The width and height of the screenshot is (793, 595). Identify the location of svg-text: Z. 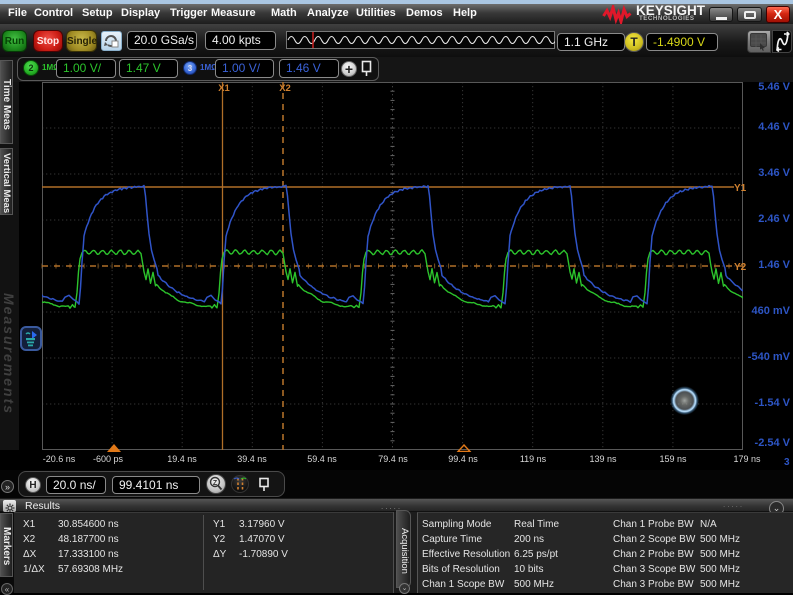
(215, 483).